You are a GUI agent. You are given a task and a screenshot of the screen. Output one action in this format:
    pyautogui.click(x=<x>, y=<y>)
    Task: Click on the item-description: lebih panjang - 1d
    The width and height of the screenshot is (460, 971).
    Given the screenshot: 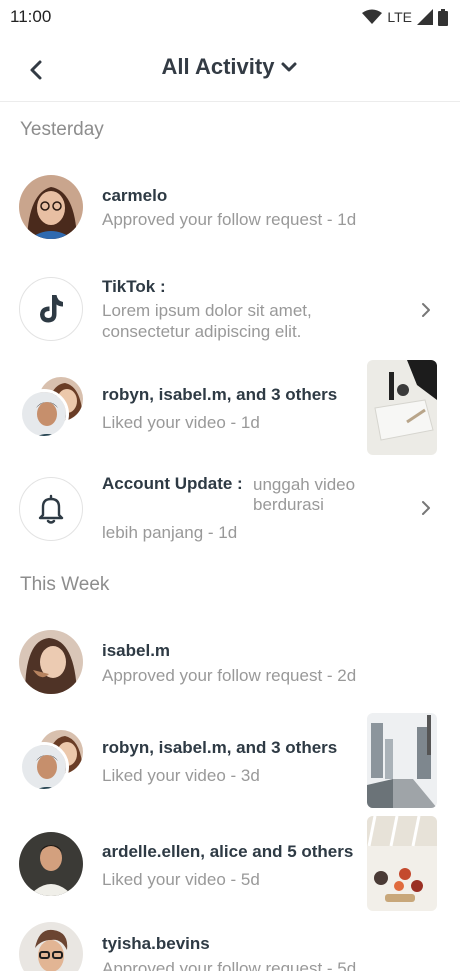 What is the action you would take?
    pyautogui.click(x=170, y=532)
    